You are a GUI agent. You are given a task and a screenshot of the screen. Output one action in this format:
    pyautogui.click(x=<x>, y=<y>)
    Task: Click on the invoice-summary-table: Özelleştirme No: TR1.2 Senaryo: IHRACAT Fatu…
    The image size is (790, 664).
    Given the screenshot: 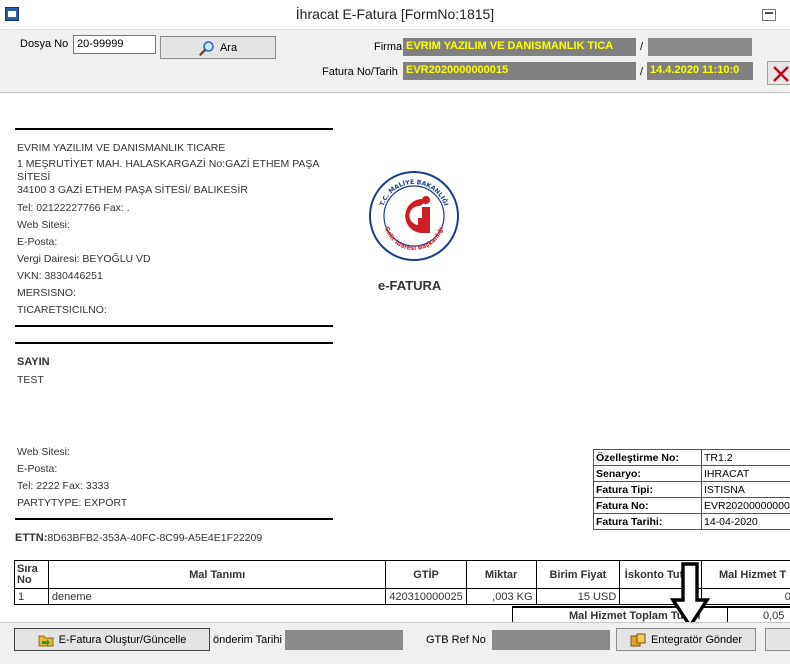 What is the action you would take?
    pyautogui.click(x=691, y=489)
    